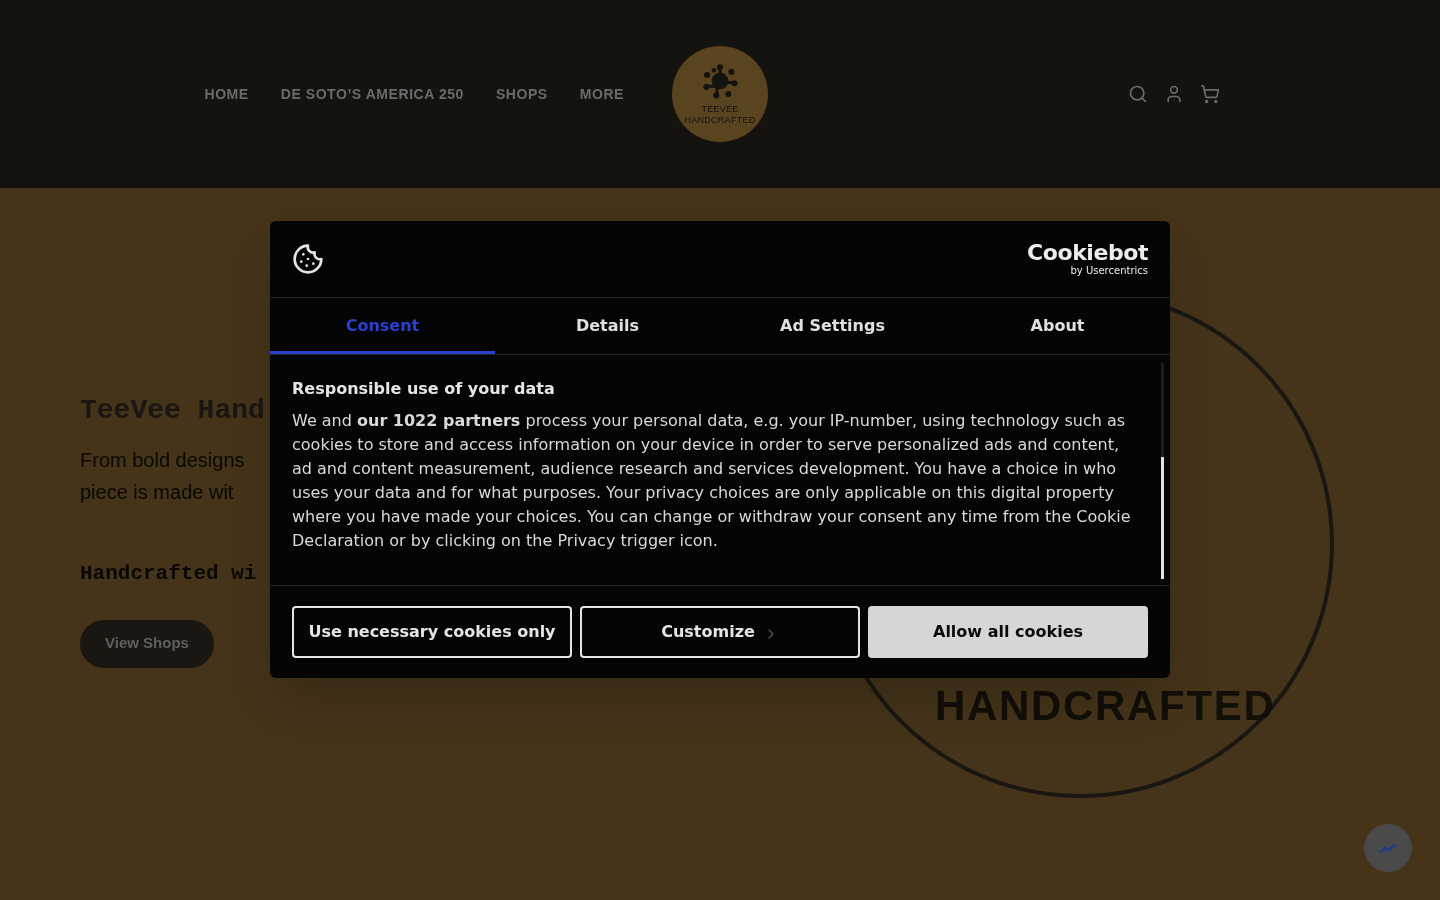 This screenshot has width=1440, height=900. What do you see at coordinates (432, 632) in the screenshot?
I see `necessary-cookies-button: Use necessary cookies only` at bounding box center [432, 632].